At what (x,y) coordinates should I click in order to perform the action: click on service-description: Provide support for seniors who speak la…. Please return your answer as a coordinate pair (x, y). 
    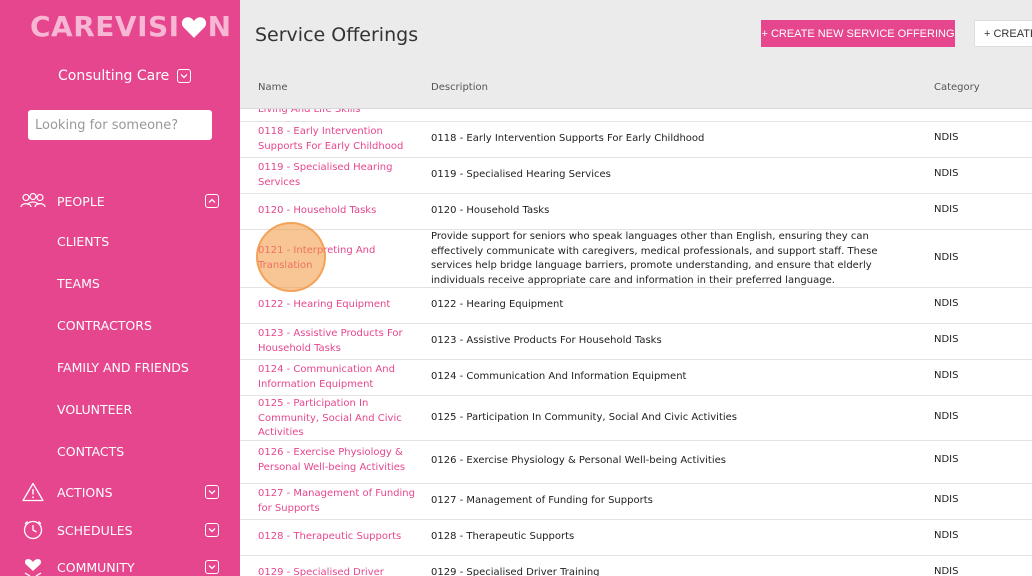
    Looking at the image, I should click on (654, 258).